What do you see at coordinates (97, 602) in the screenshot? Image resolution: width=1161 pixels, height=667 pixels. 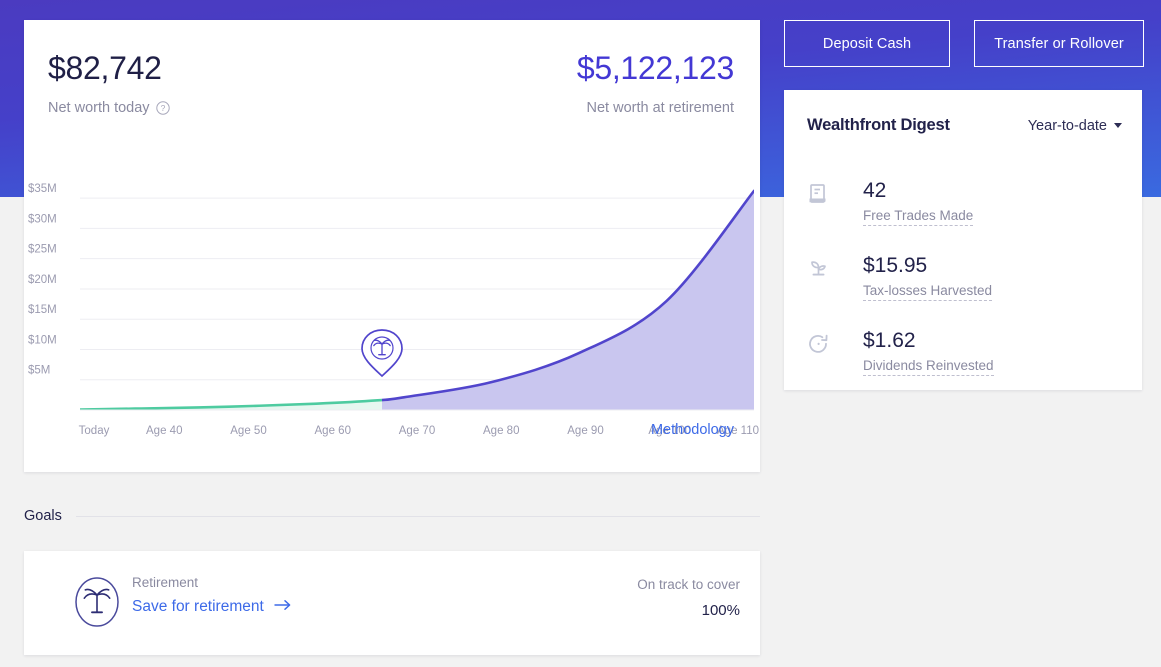 I see `palm-tree-circle-icon` at bounding box center [97, 602].